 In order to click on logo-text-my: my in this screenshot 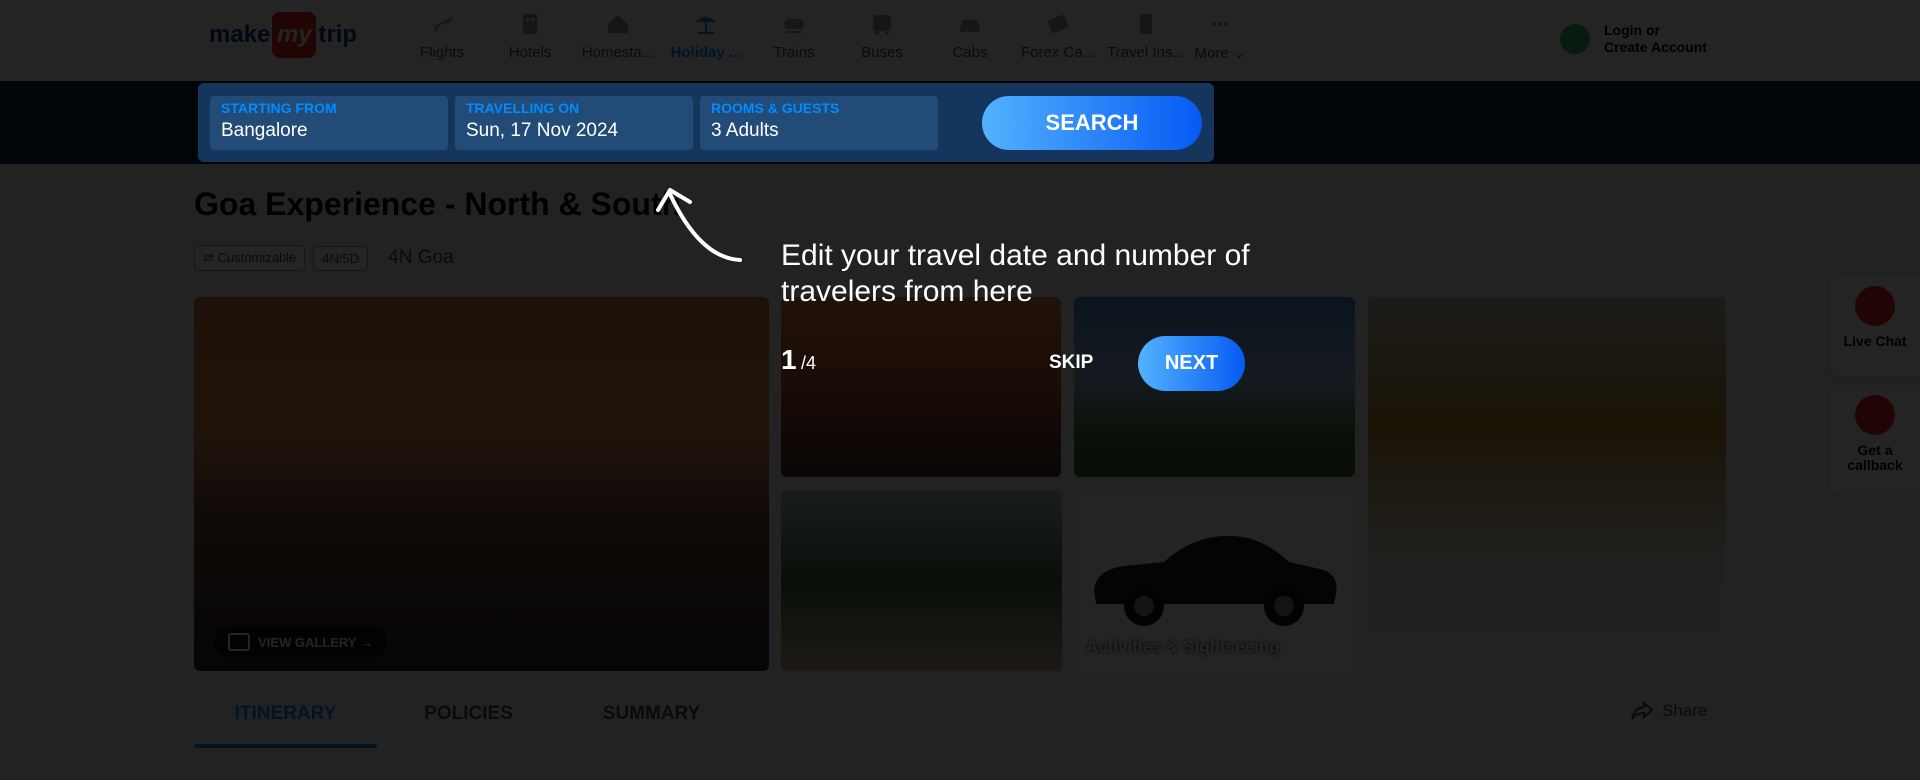, I will do `click(294, 35)`.